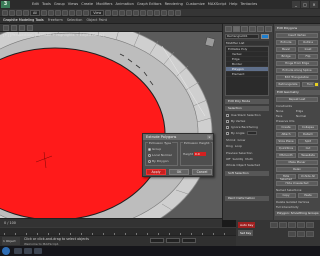 The image size is (320, 256). What do you see at coordinates (96, 20) in the screenshot?
I see `ribbon-tab-object-paint: Object Paint` at bounding box center [96, 20].